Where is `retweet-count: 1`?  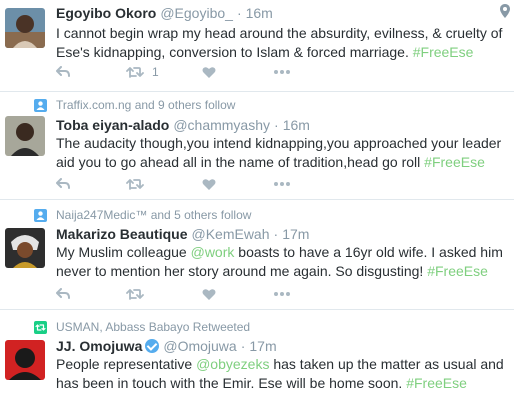 retweet-count: 1 is located at coordinates (155, 72).